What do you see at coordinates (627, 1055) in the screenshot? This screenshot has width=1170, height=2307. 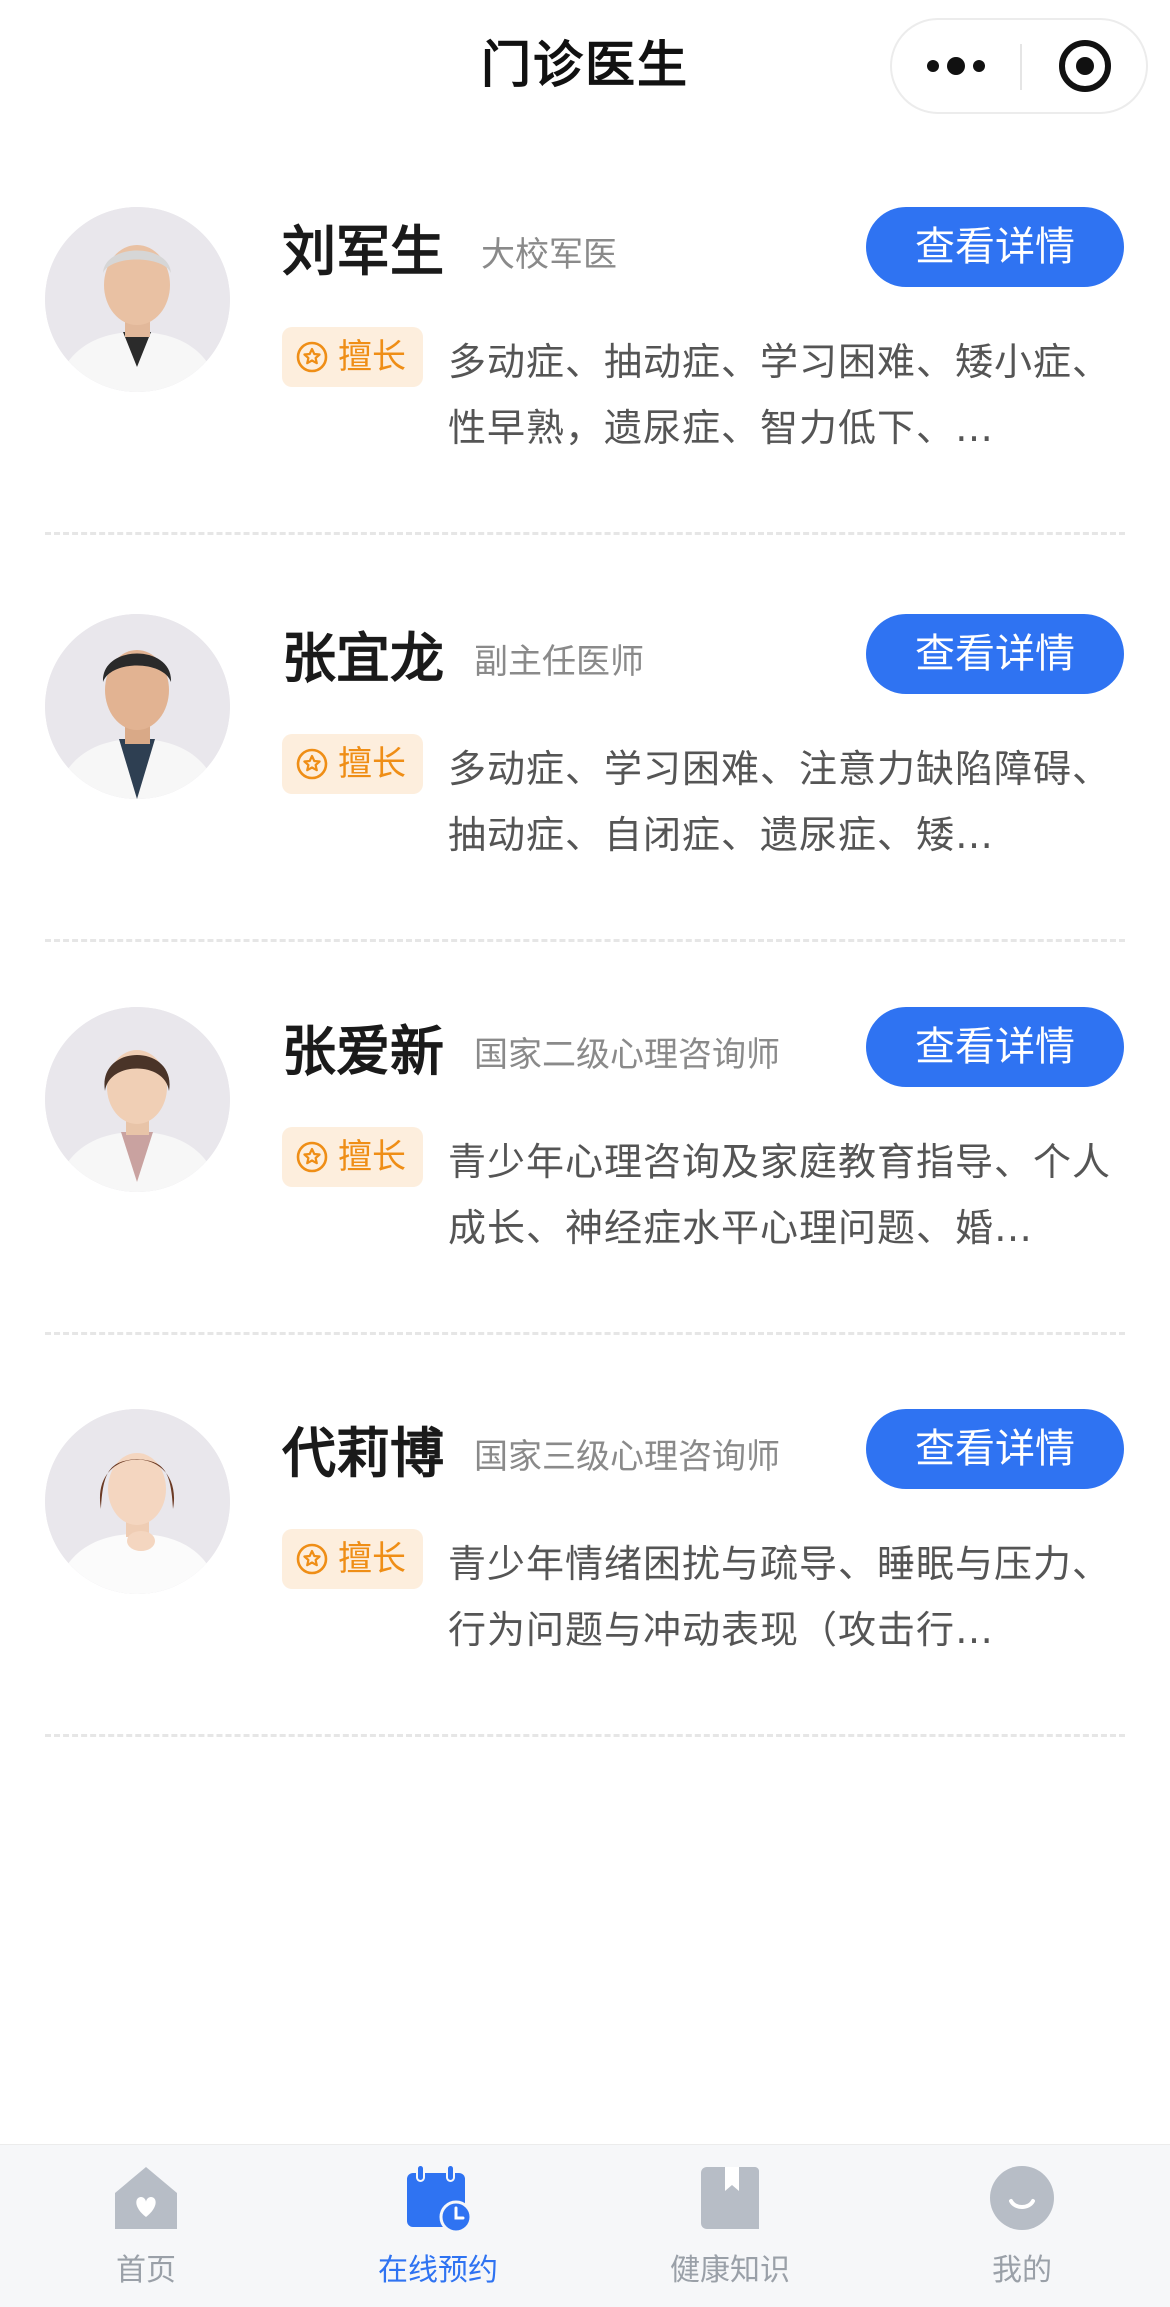 I see `doctor-title: 国家二级心理咨询师` at bounding box center [627, 1055].